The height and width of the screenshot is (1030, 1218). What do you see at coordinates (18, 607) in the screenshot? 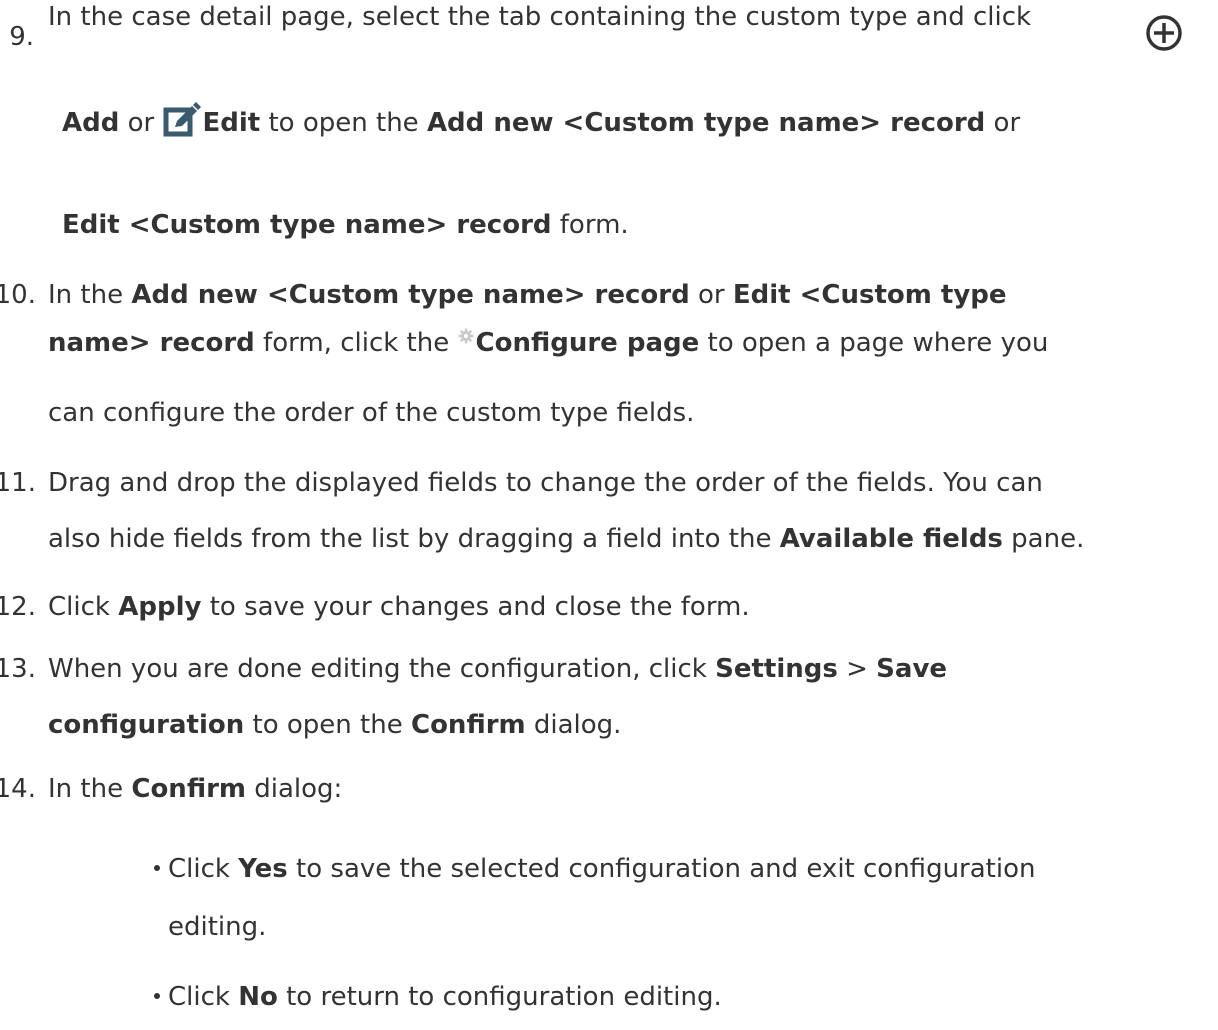
I see `step-number: 12.` at bounding box center [18, 607].